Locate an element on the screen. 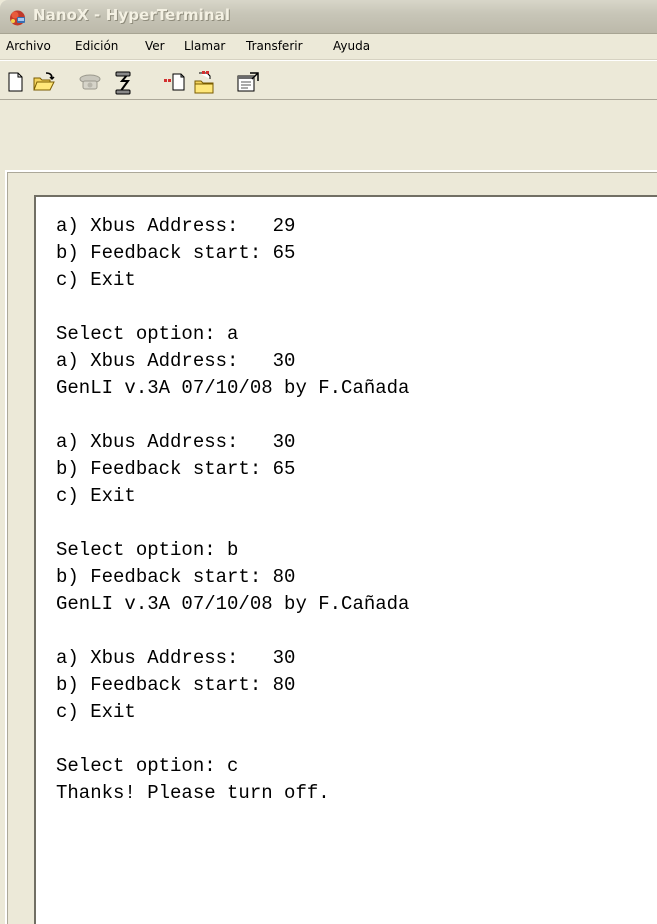 The height and width of the screenshot is (924, 657). menu-ayuda: Ayuda is located at coordinates (351, 46).